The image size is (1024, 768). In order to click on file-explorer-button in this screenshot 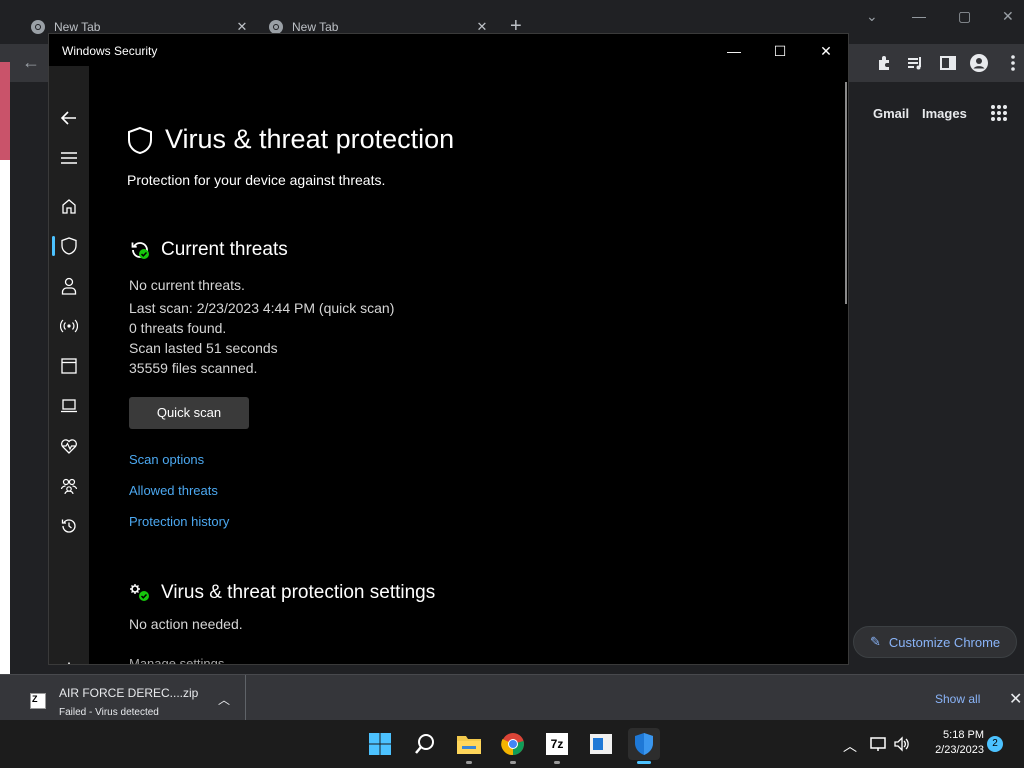, I will do `click(469, 746)`.